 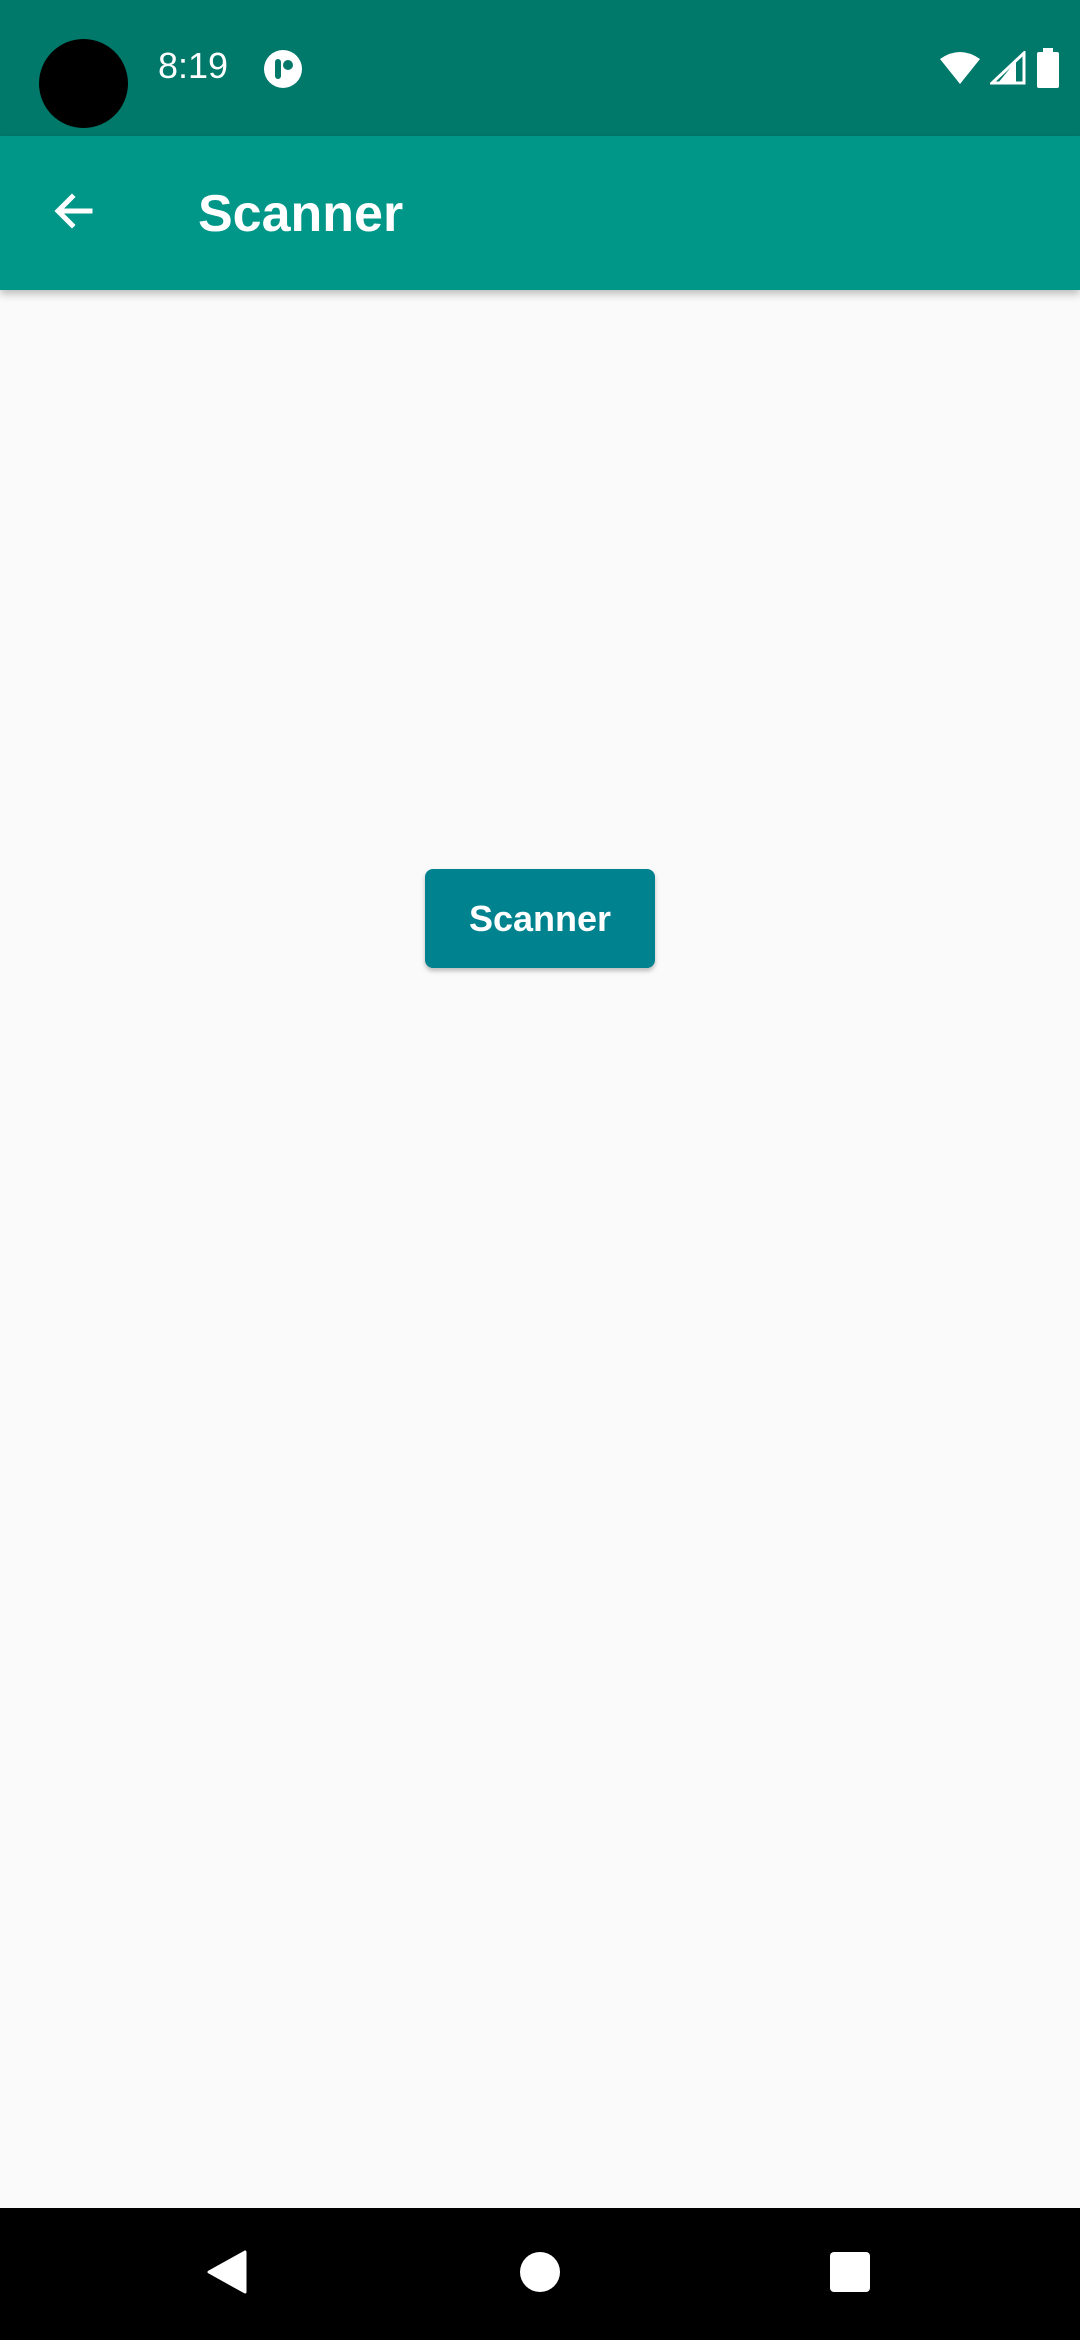 What do you see at coordinates (83, 83) in the screenshot?
I see `camera-cutout` at bounding box center [83, 83].